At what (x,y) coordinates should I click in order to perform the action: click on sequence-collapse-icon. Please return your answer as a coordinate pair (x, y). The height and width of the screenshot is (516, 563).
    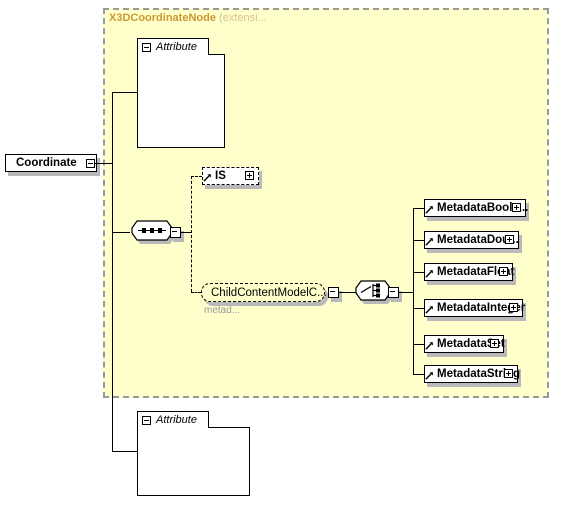
    Looking at the image, I should click on (175, 232).